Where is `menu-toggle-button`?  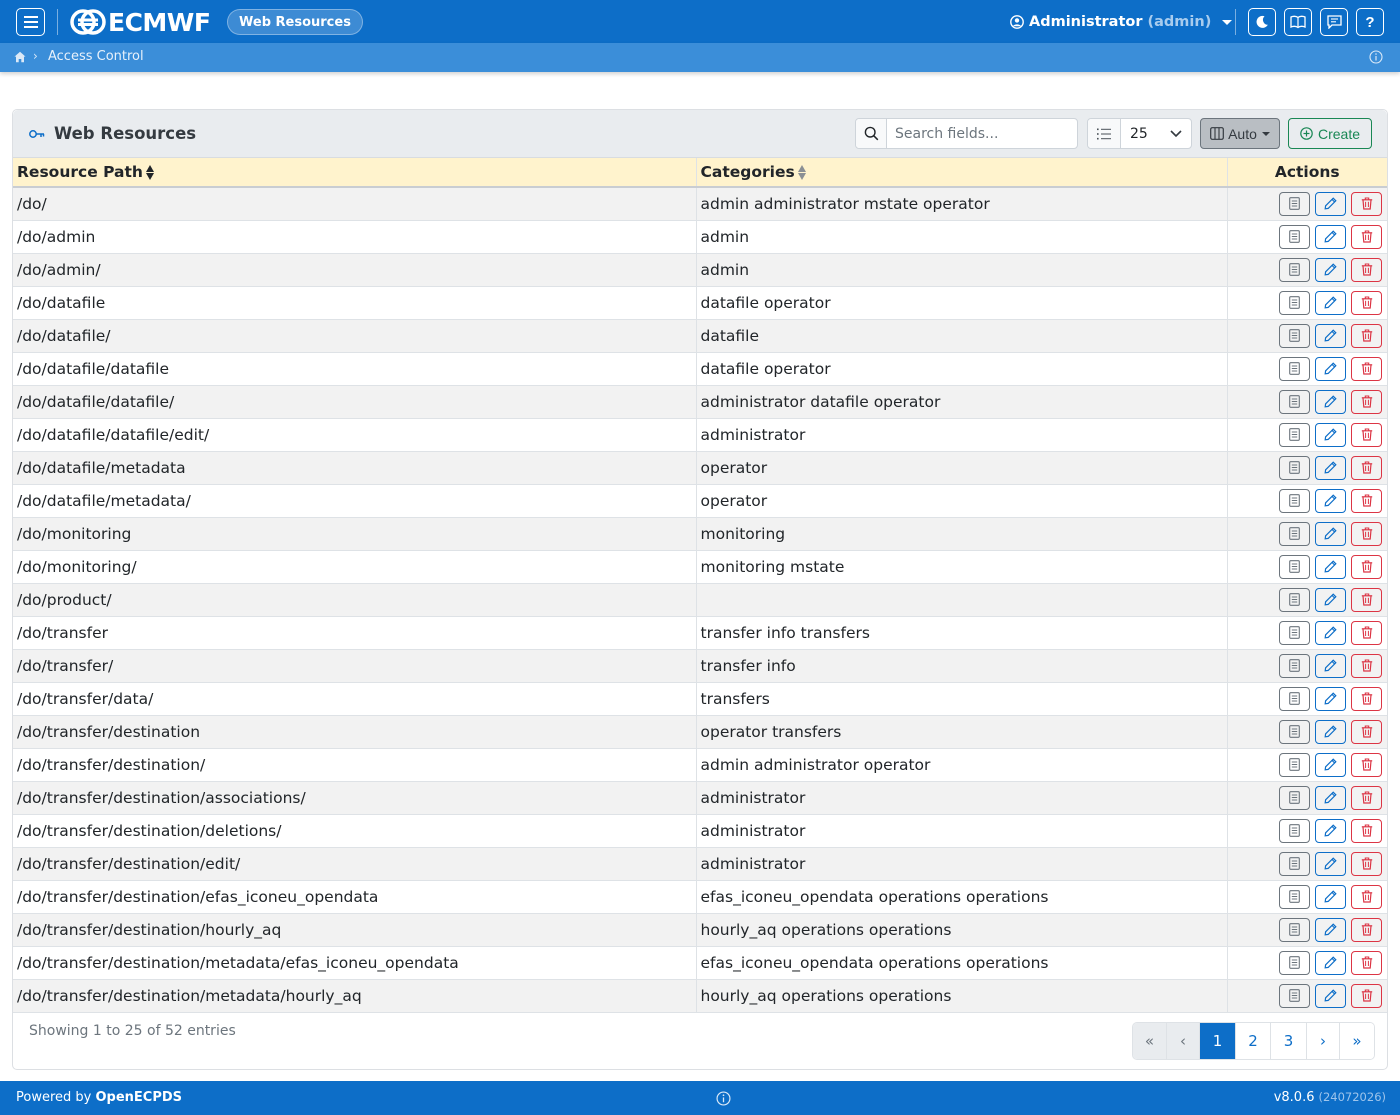 menu-toggle-button is located at coordinates (30, 22).